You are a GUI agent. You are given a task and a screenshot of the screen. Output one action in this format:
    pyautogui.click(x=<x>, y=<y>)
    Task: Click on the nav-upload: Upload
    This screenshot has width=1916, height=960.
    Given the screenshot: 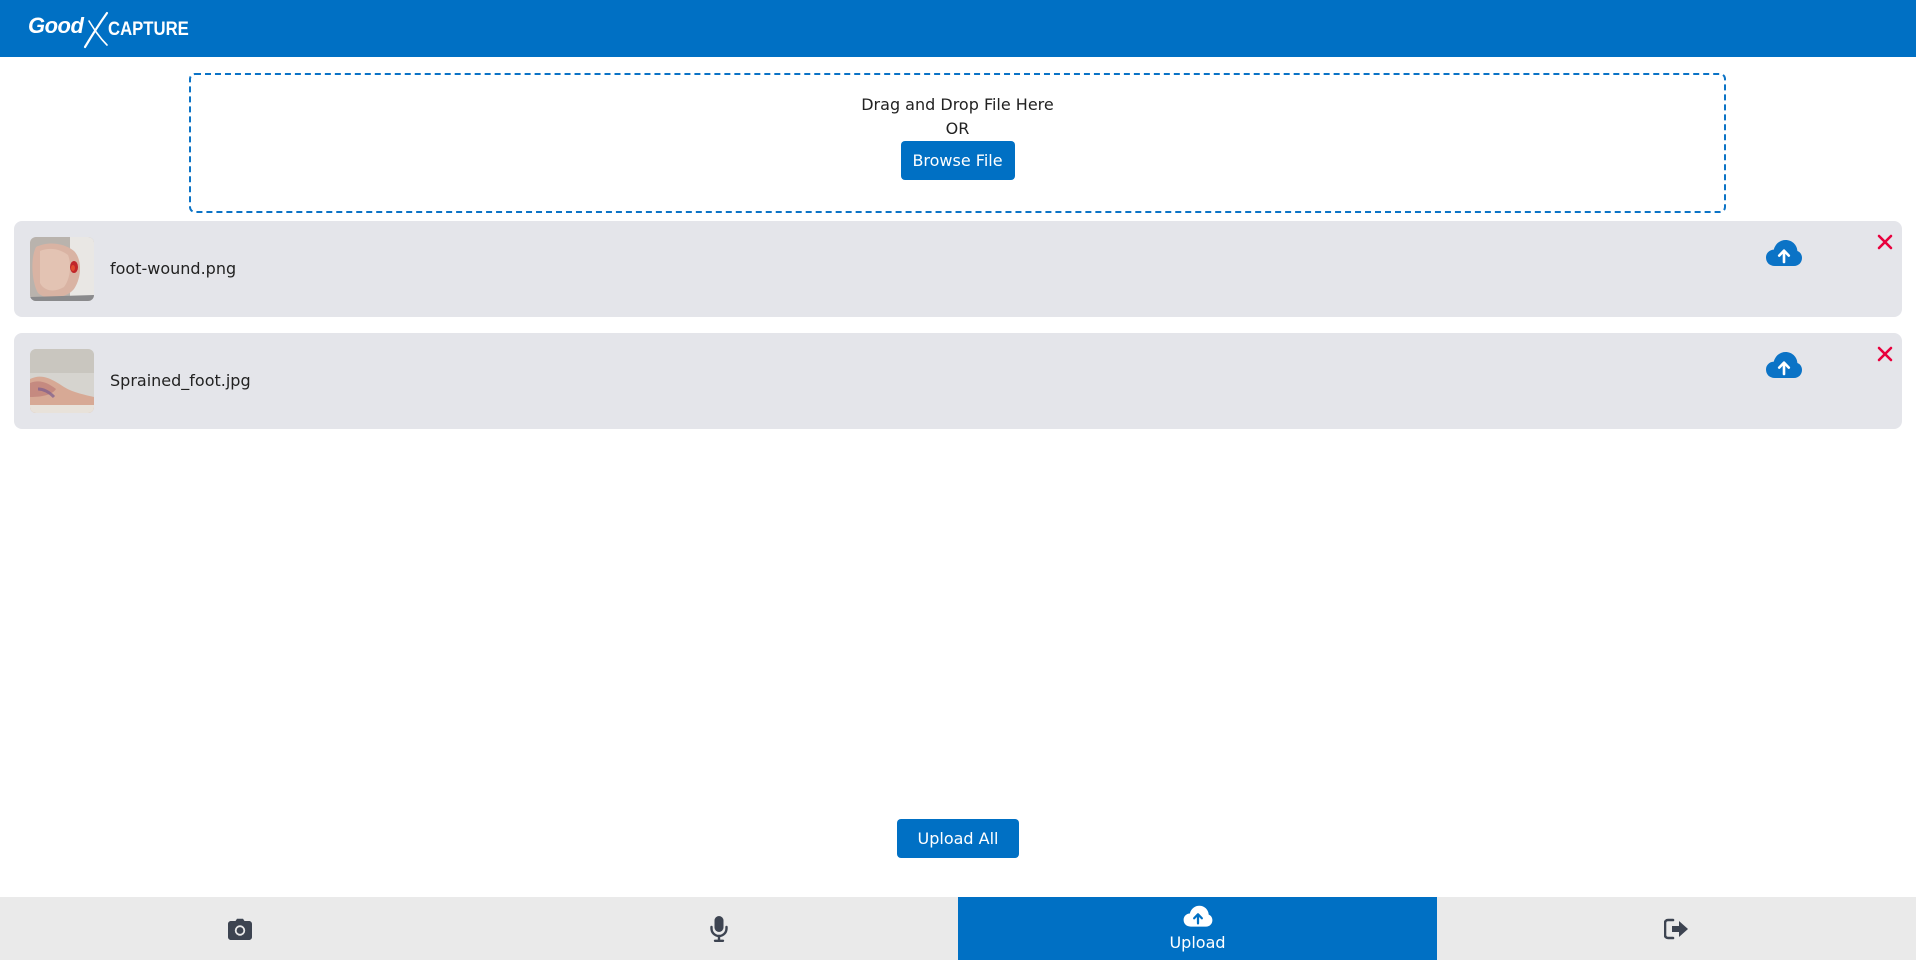 What is the action you would take?
    pyautogui.click(x=1197, y=928)
    